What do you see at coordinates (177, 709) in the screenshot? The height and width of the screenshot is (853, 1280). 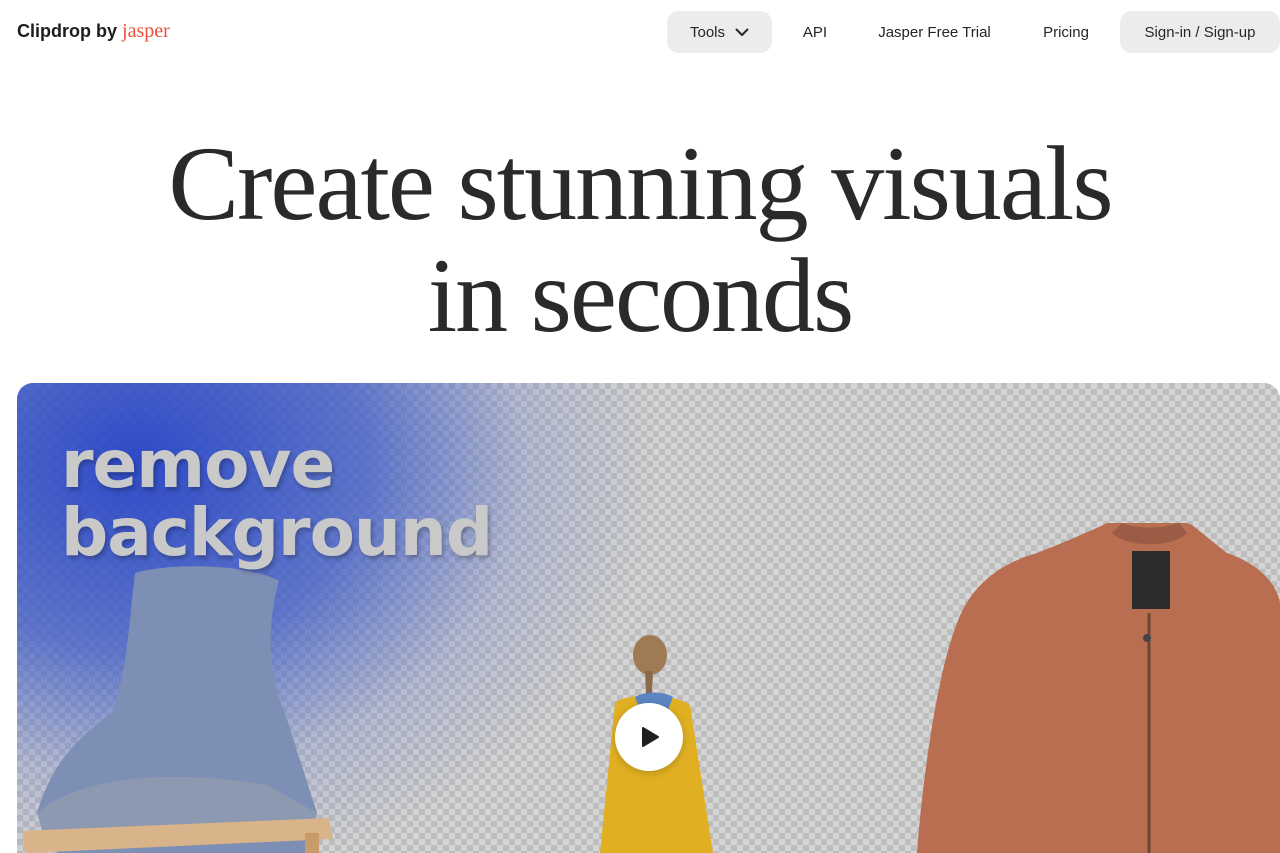 I see `chair-image` at bounding box center [177, 709].